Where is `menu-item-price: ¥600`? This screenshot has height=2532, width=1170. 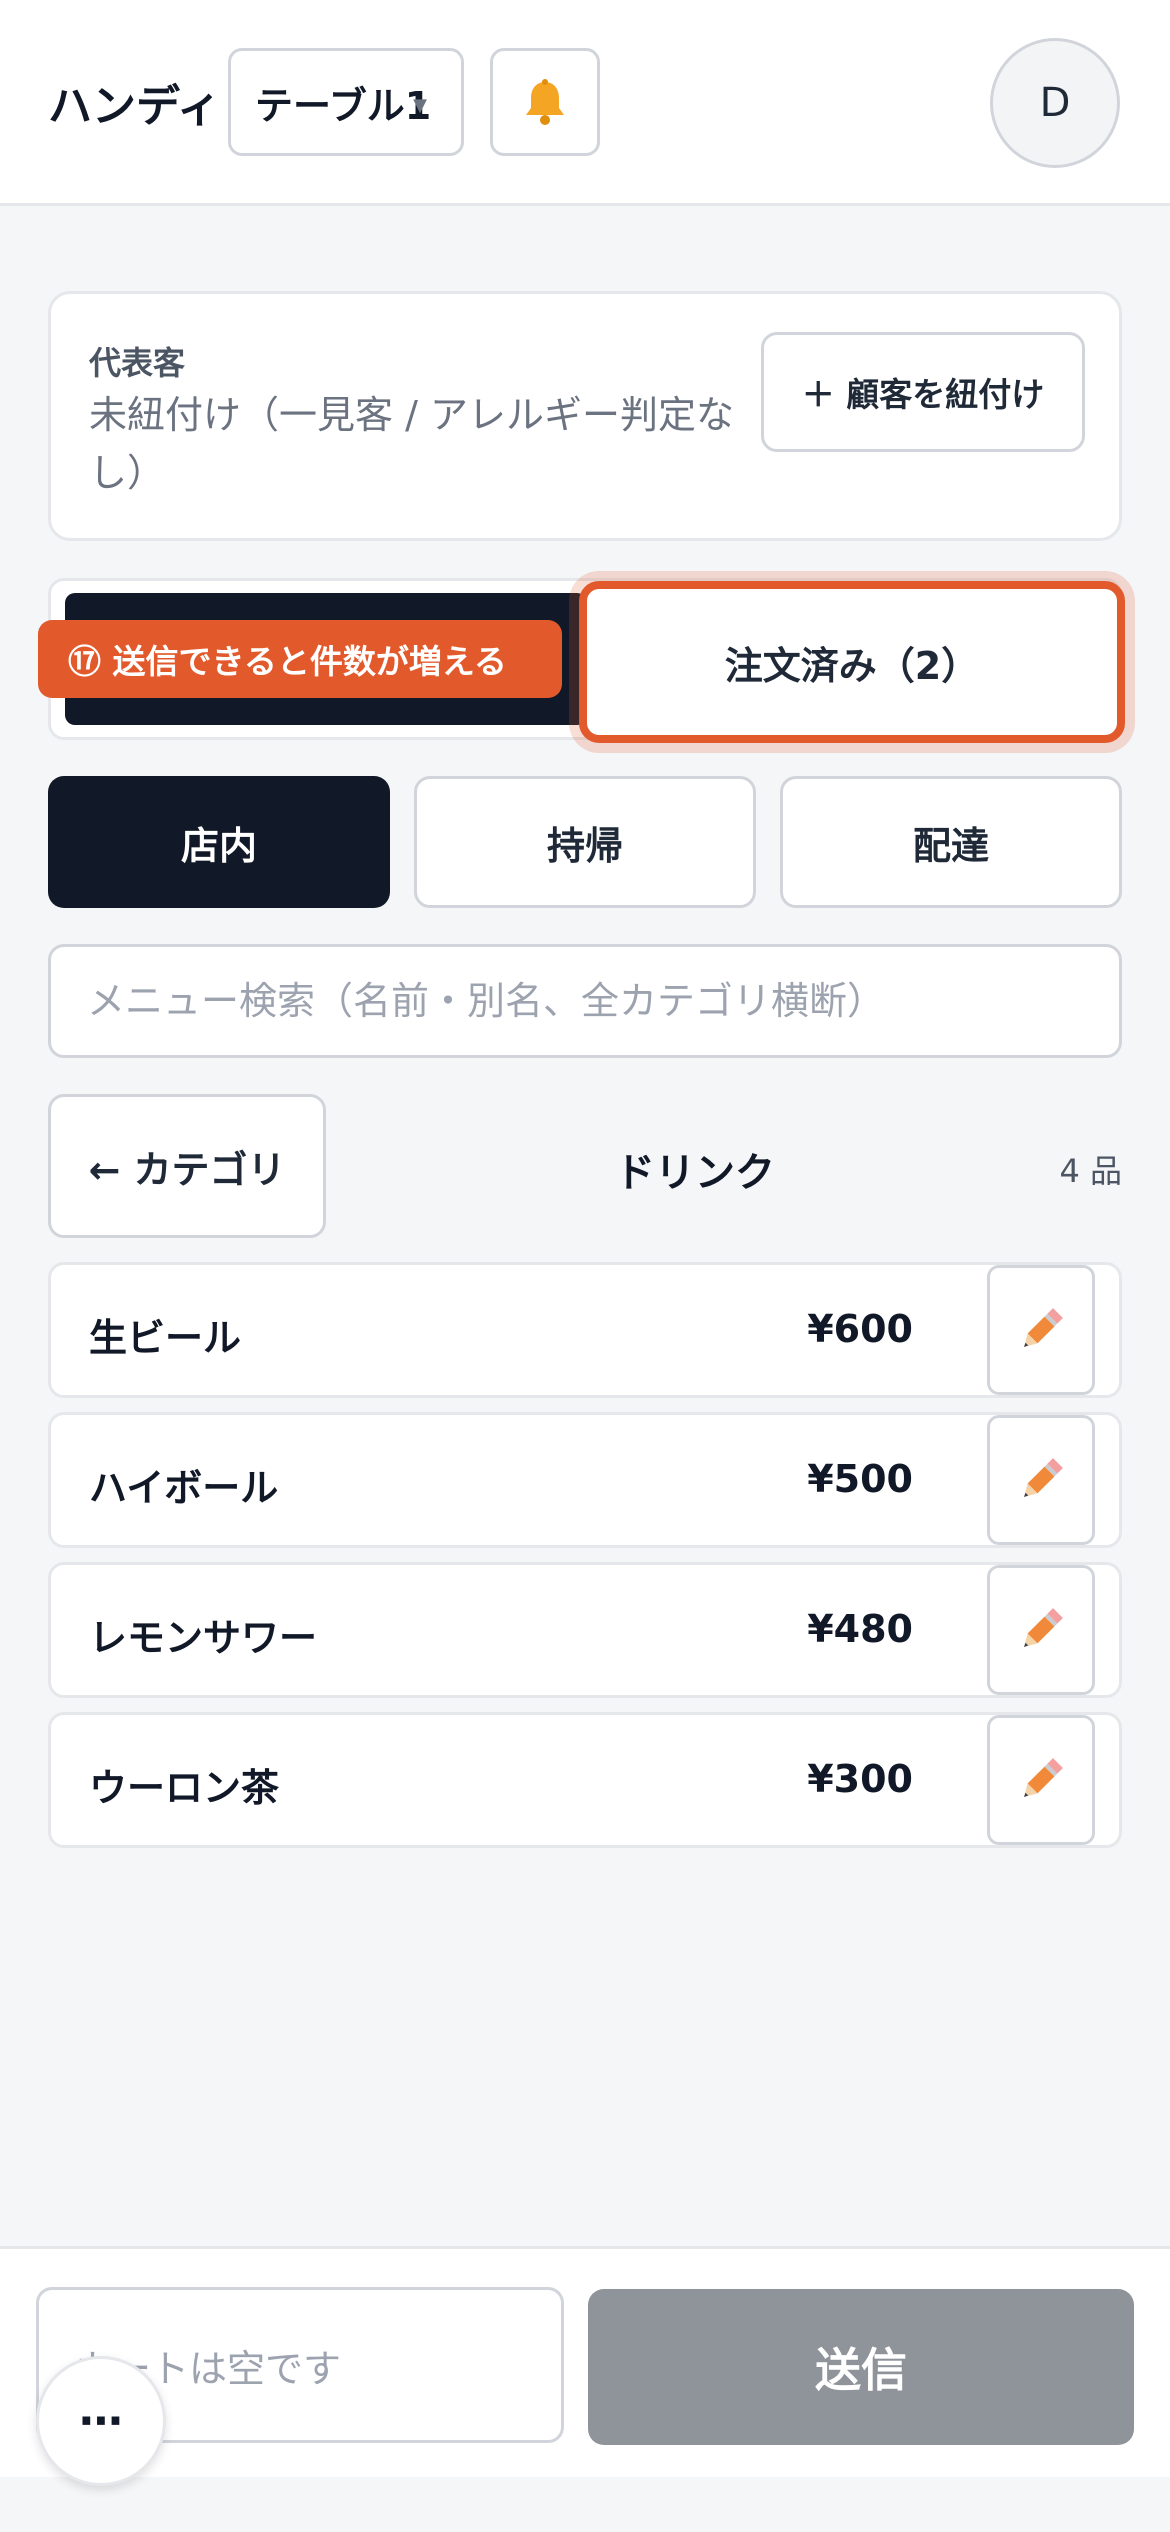 menu-item-price: ¥600 is located at coordinates (860, 1329).